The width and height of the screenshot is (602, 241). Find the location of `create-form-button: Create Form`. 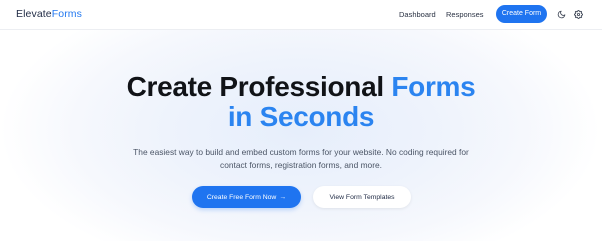

create-form-button: Create Form is located at coordinates (521, 14).